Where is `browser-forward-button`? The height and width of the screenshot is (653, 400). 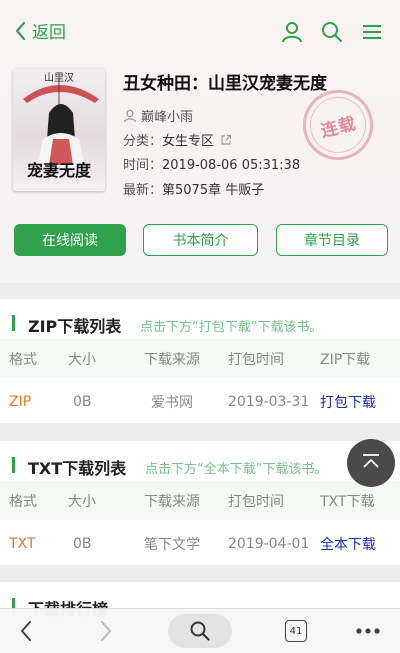 browser-forward-button is located at coordinates (106, 631).